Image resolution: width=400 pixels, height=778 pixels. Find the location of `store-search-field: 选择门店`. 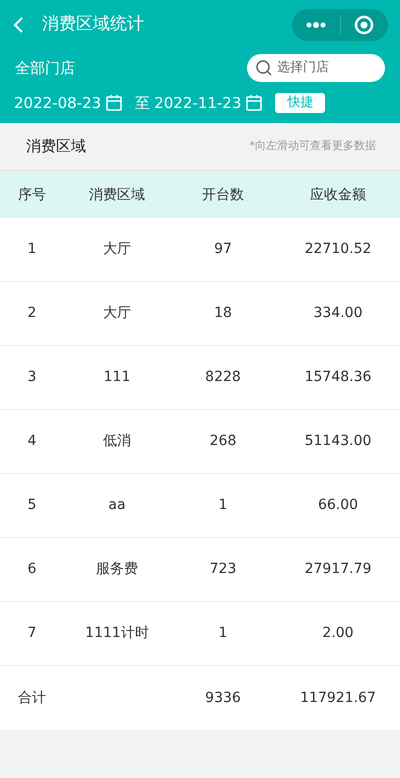

store-search-field: 选择门店 is located at coordinates (316, 68).